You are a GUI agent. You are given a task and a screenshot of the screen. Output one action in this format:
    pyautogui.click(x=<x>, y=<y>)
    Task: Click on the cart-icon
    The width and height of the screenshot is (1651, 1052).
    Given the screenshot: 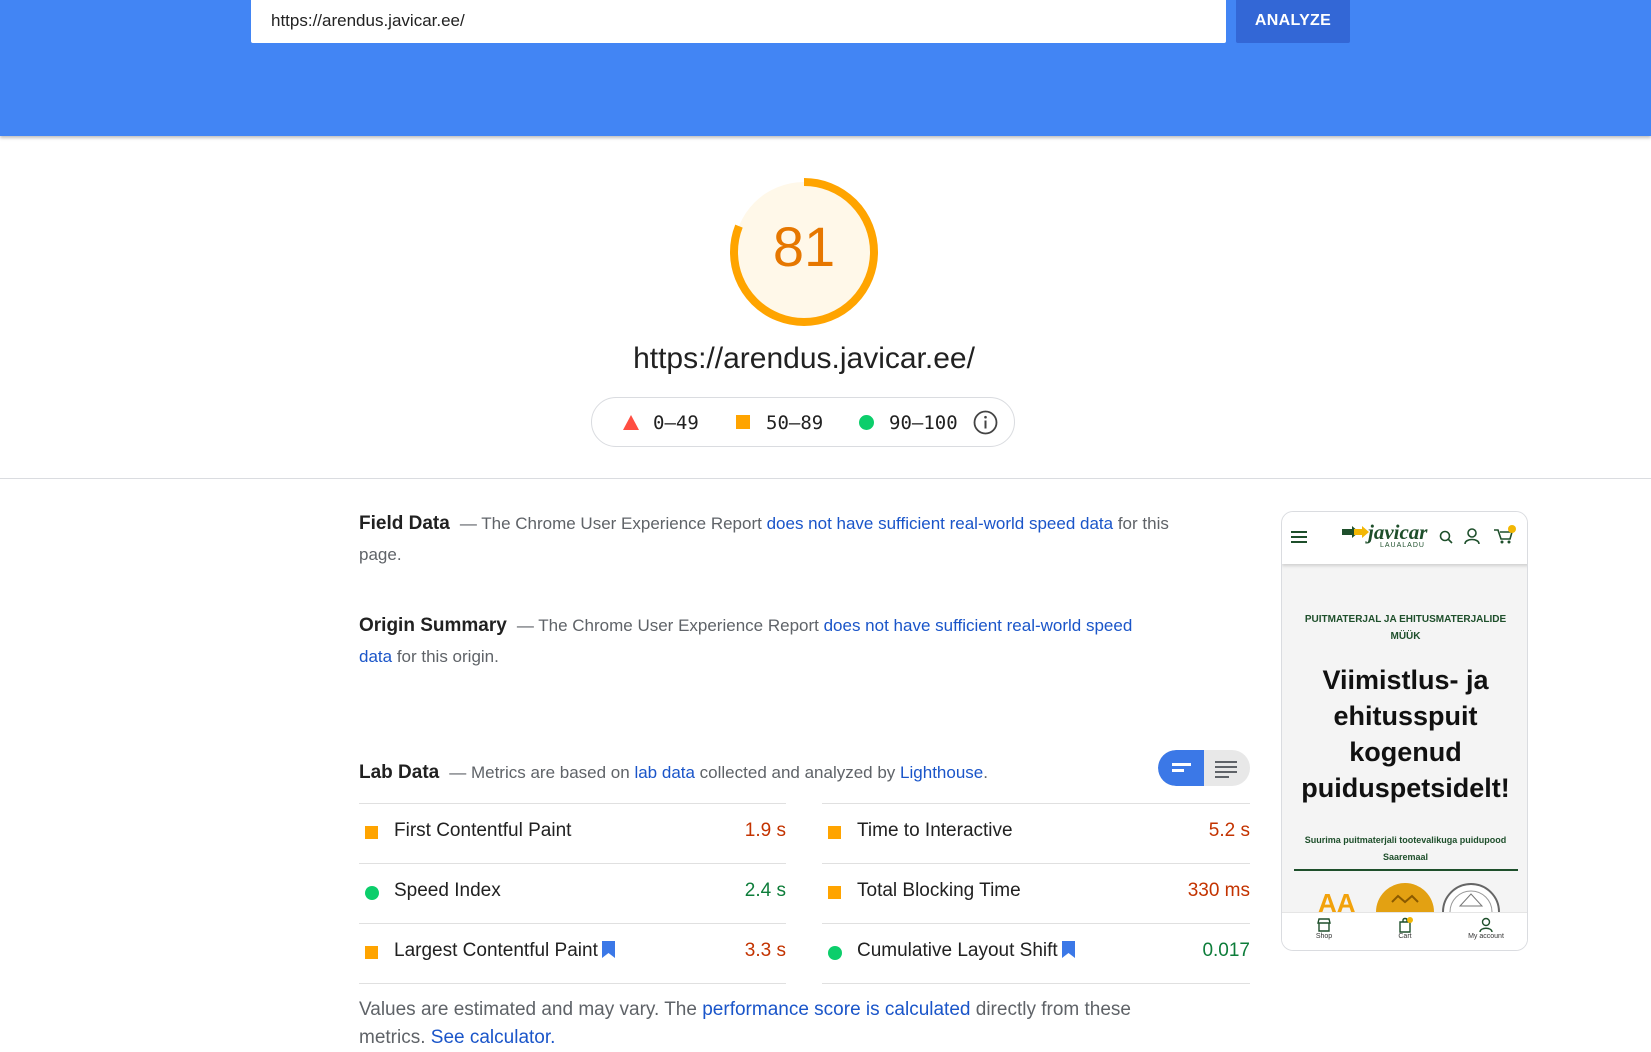 What is the action you would take?
    pyautogui.click(x=1505, y=534)
    